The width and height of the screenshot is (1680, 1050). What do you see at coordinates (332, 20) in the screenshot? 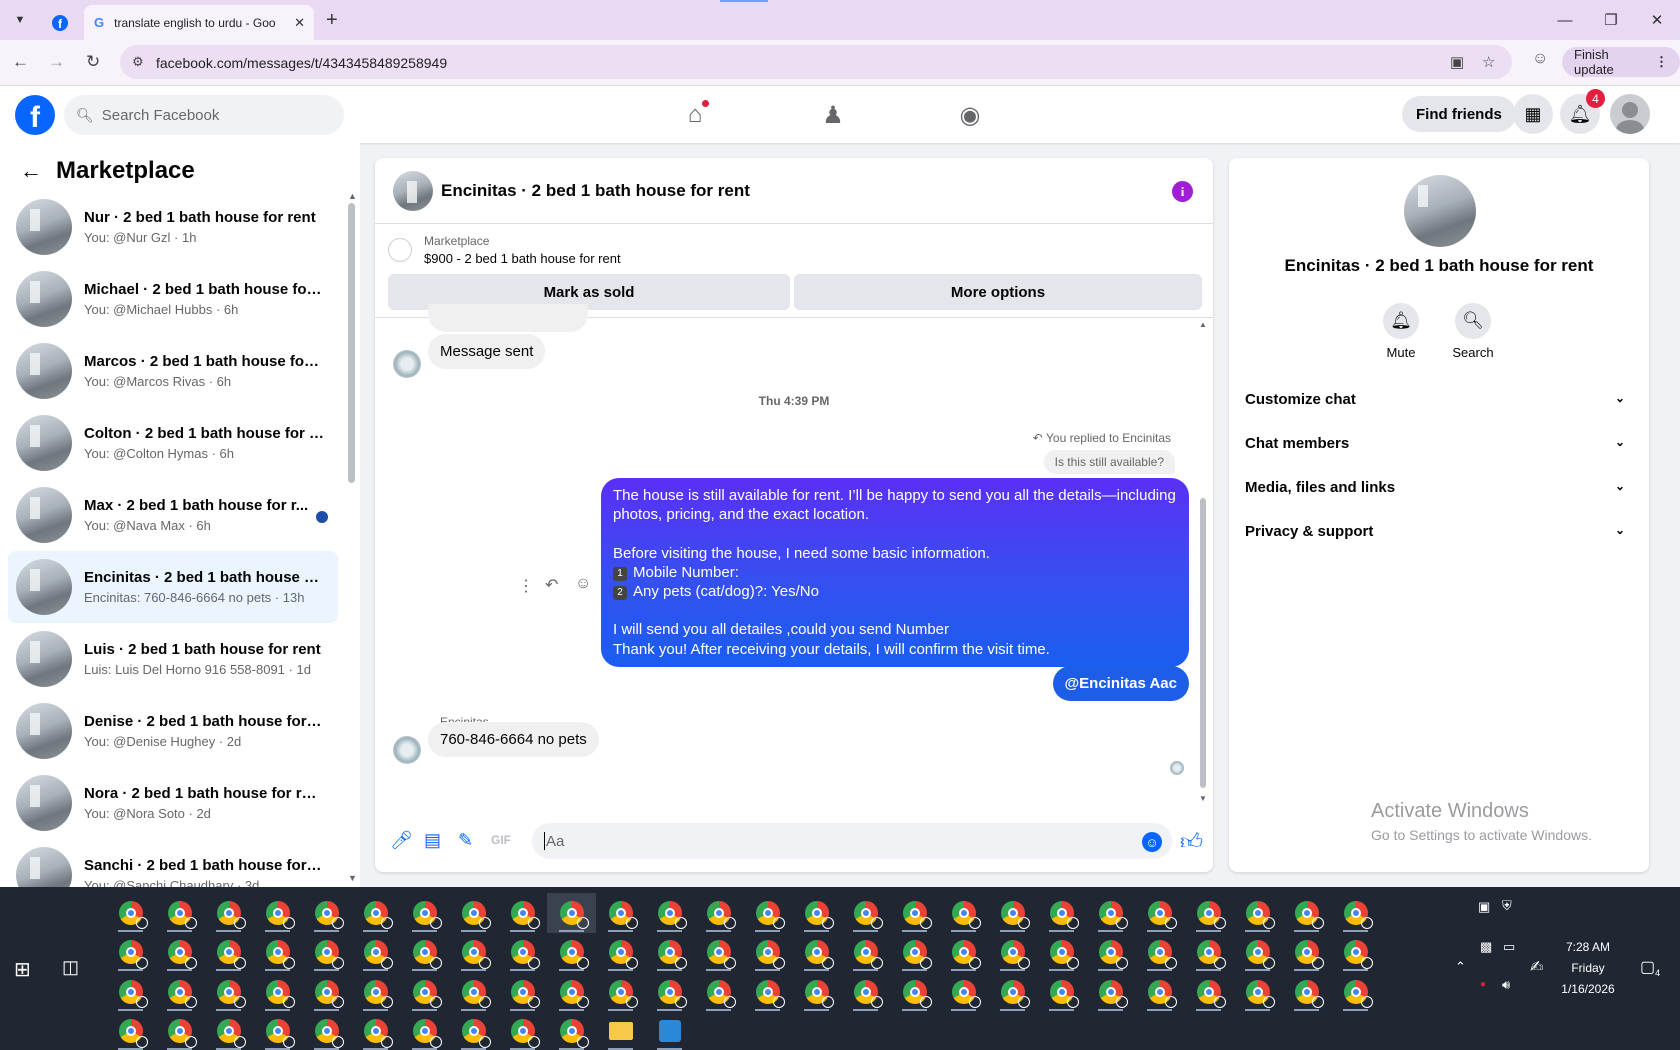
I see `new-tab-icon: +` at bounding box center [332, 20].